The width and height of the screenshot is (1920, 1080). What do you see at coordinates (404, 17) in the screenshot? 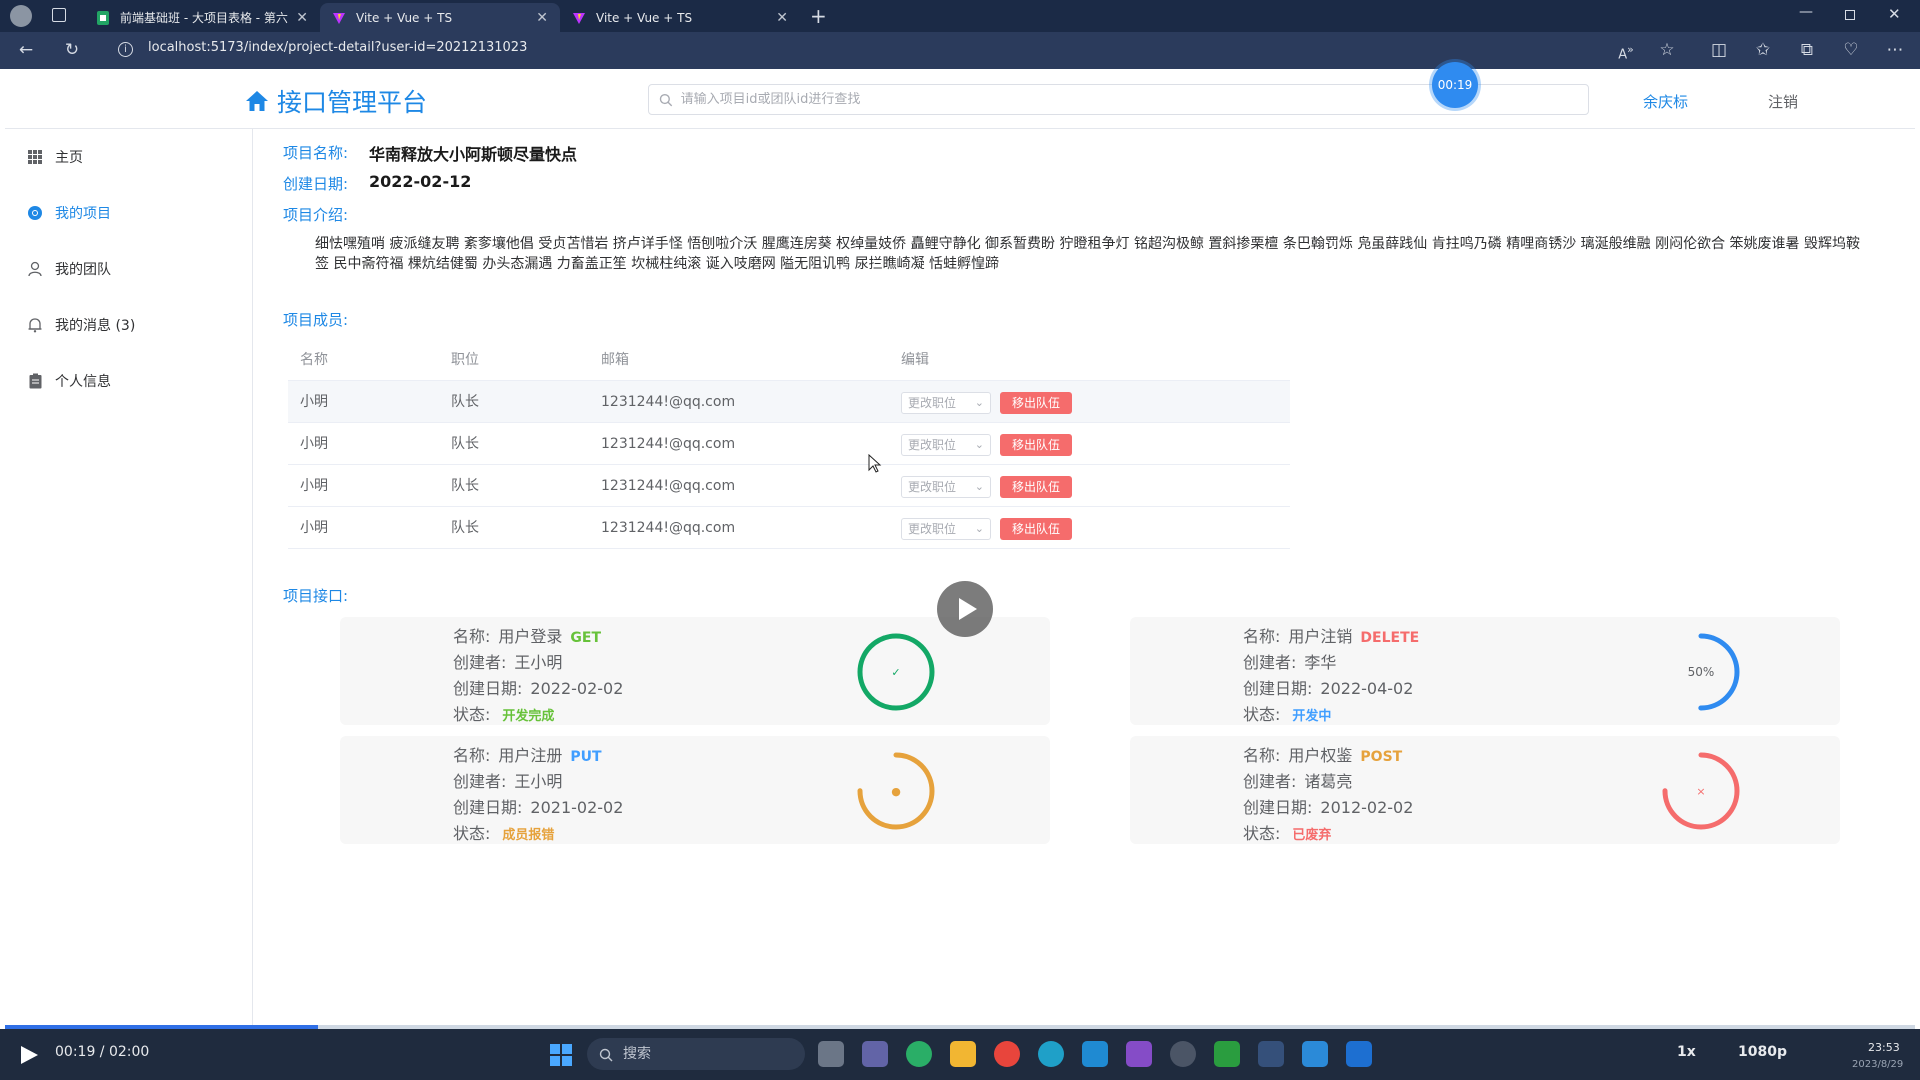
I see `browser-tab-title: Vite + Vue + TS` at bounding box center [404, 17].